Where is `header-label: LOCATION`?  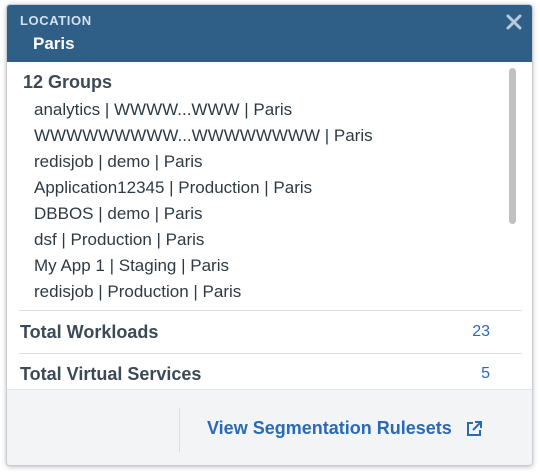
header-label: LOCATION is located at coordinates (56, 20).